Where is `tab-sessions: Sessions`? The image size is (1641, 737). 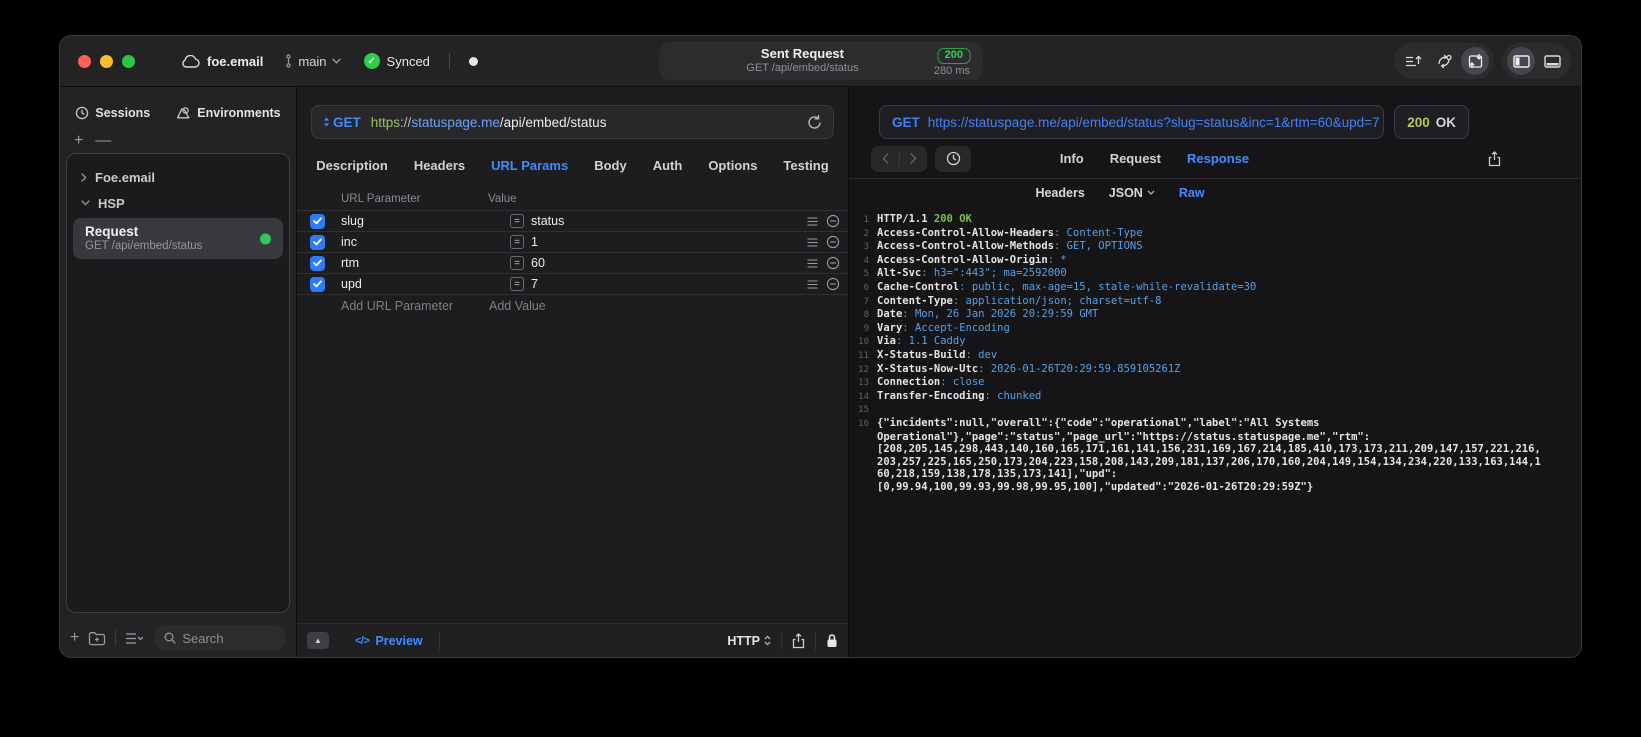 tab-sessions: Sessions is located at coordinates (112, 113).